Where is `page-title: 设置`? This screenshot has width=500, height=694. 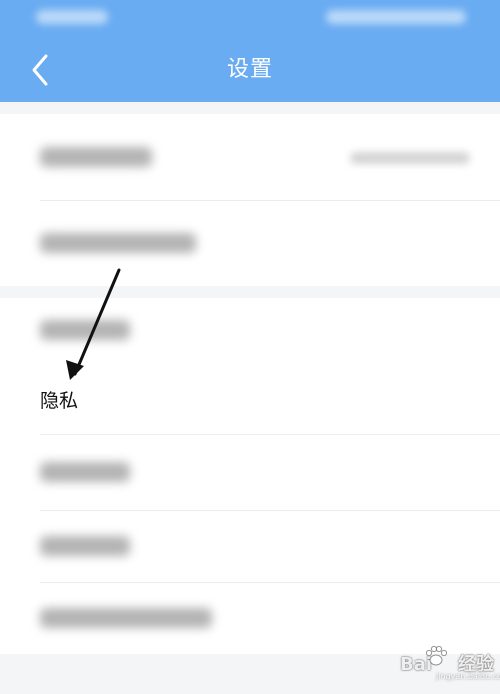 page-title: 设置 is located at coordinates (249, 69).